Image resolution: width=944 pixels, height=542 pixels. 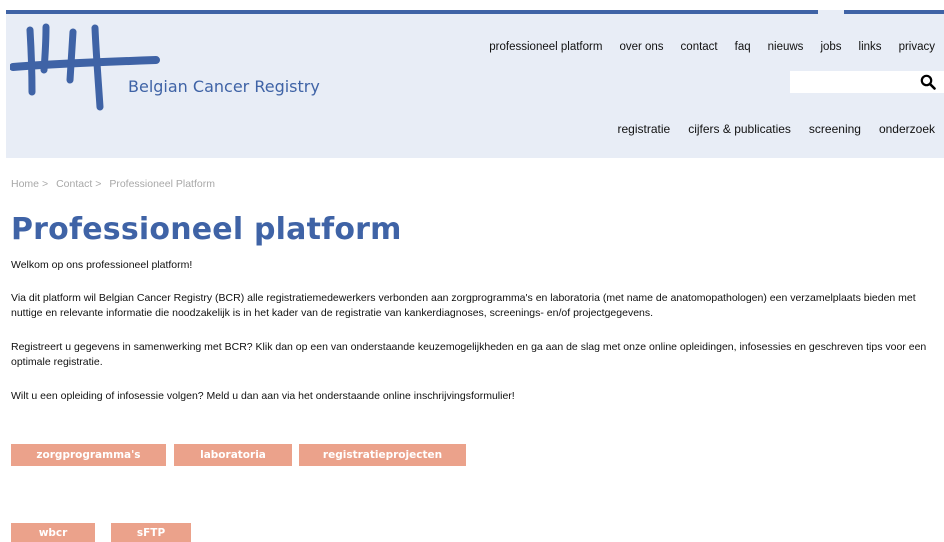 I want to click on nav-jobs: jobs, so click(x=830, y=47).